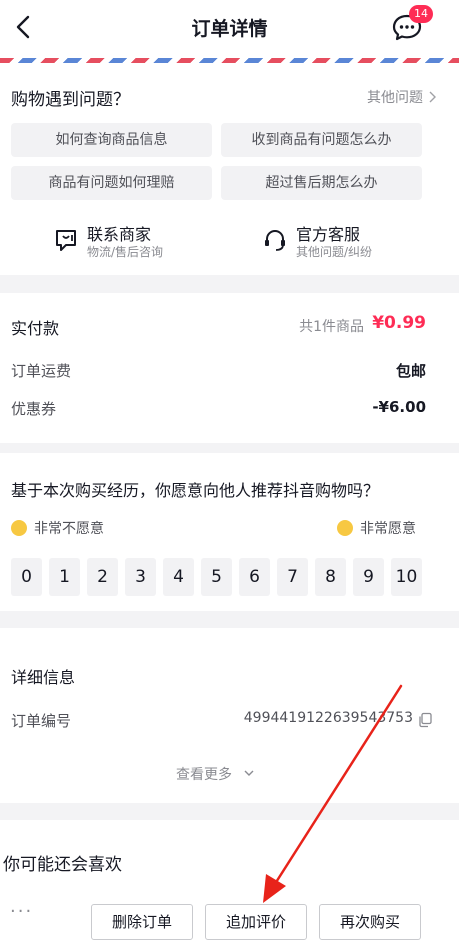 Image resolution: width=459 pixels, height=943 pixels. What do you see at coordinates (334, 252) in the screenshot?
I see `service-subtitle: 其他问题/纠纷` at bounding box center [334, 252].